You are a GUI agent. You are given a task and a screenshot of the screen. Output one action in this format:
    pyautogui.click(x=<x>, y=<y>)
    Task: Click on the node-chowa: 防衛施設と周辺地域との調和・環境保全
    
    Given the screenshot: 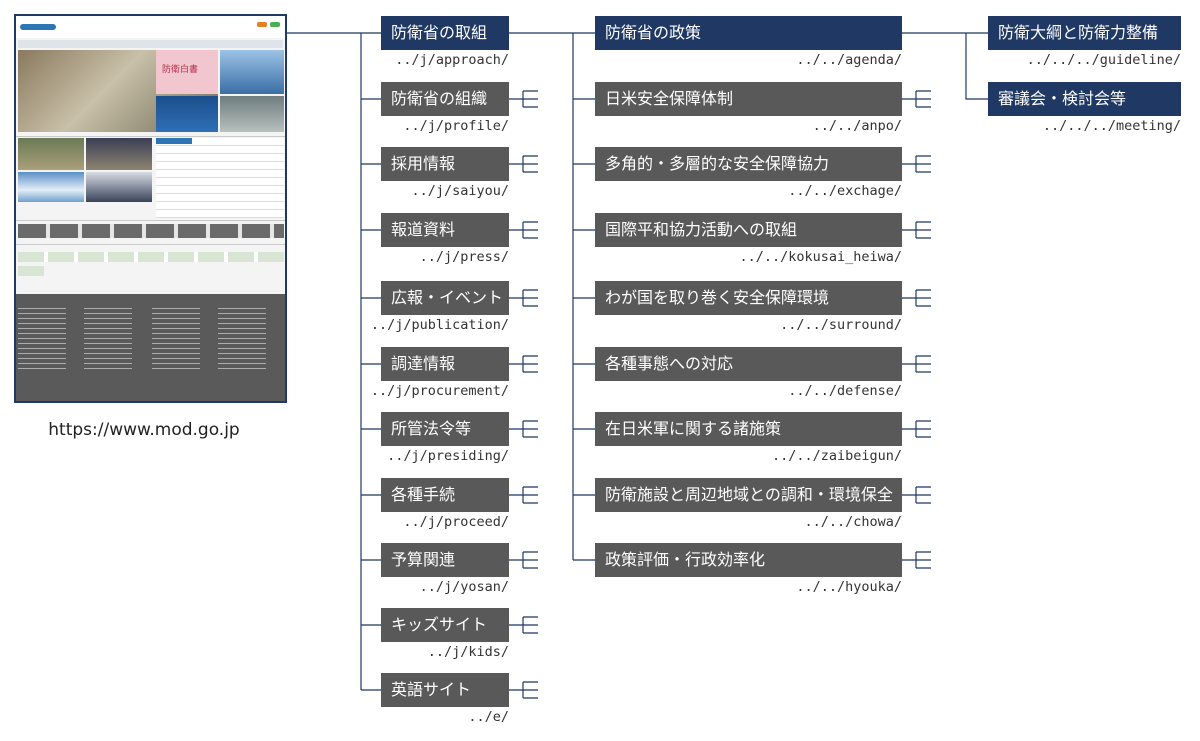 What is the action you would take?
    pyautogui.click(x=748, y=495)
    